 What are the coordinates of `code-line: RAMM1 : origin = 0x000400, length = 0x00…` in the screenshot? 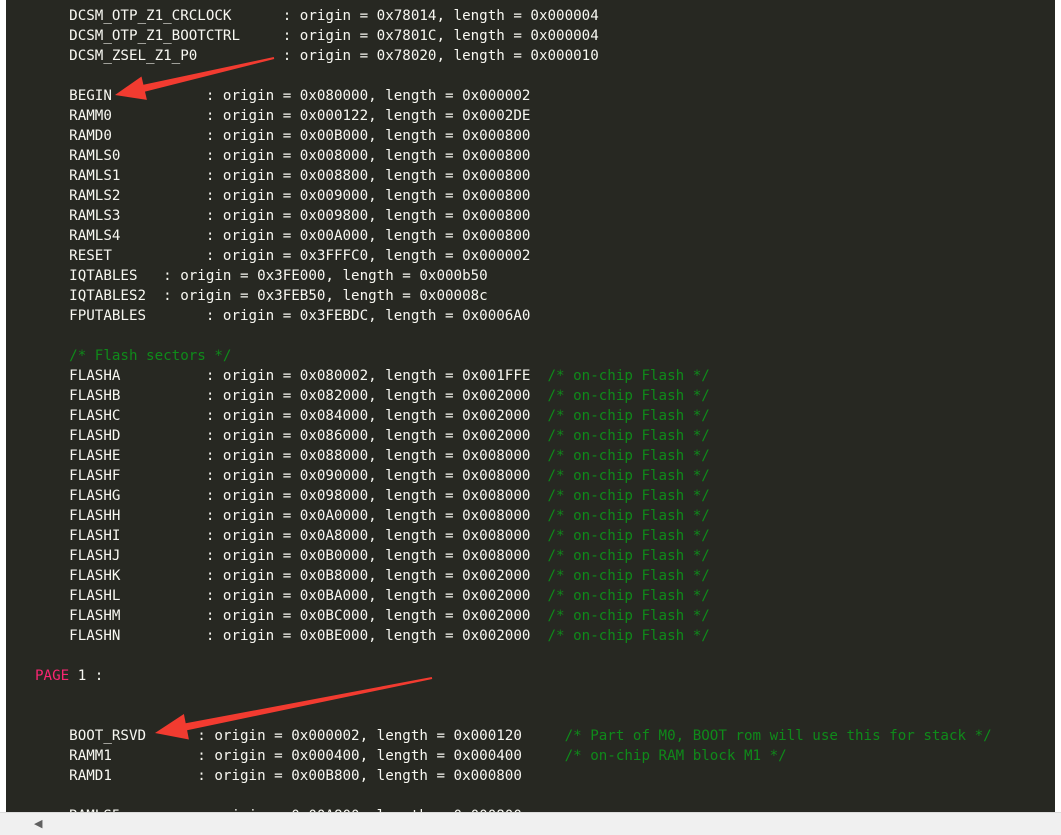 It's located at (411, 756).